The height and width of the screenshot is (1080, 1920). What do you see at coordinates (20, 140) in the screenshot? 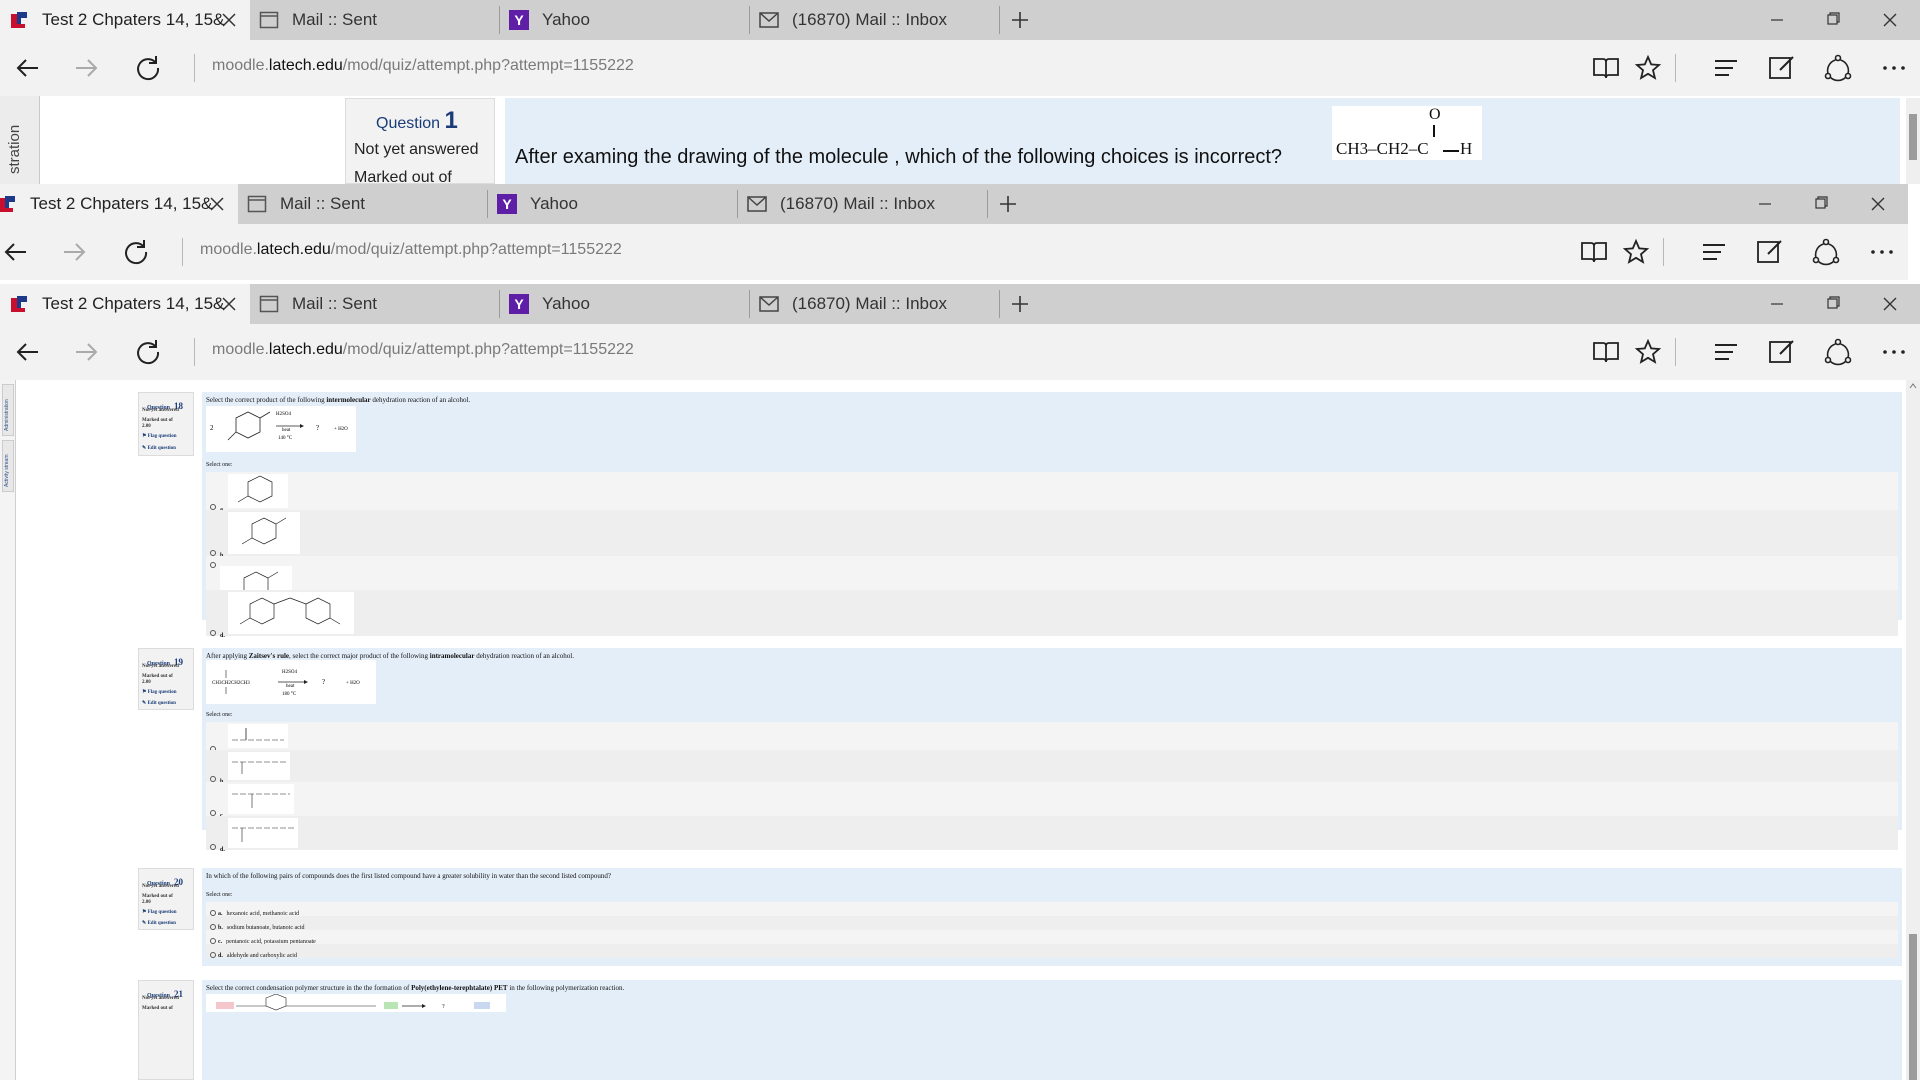
I see `admin-side-tab: stration` at bounding box center [20, 140].